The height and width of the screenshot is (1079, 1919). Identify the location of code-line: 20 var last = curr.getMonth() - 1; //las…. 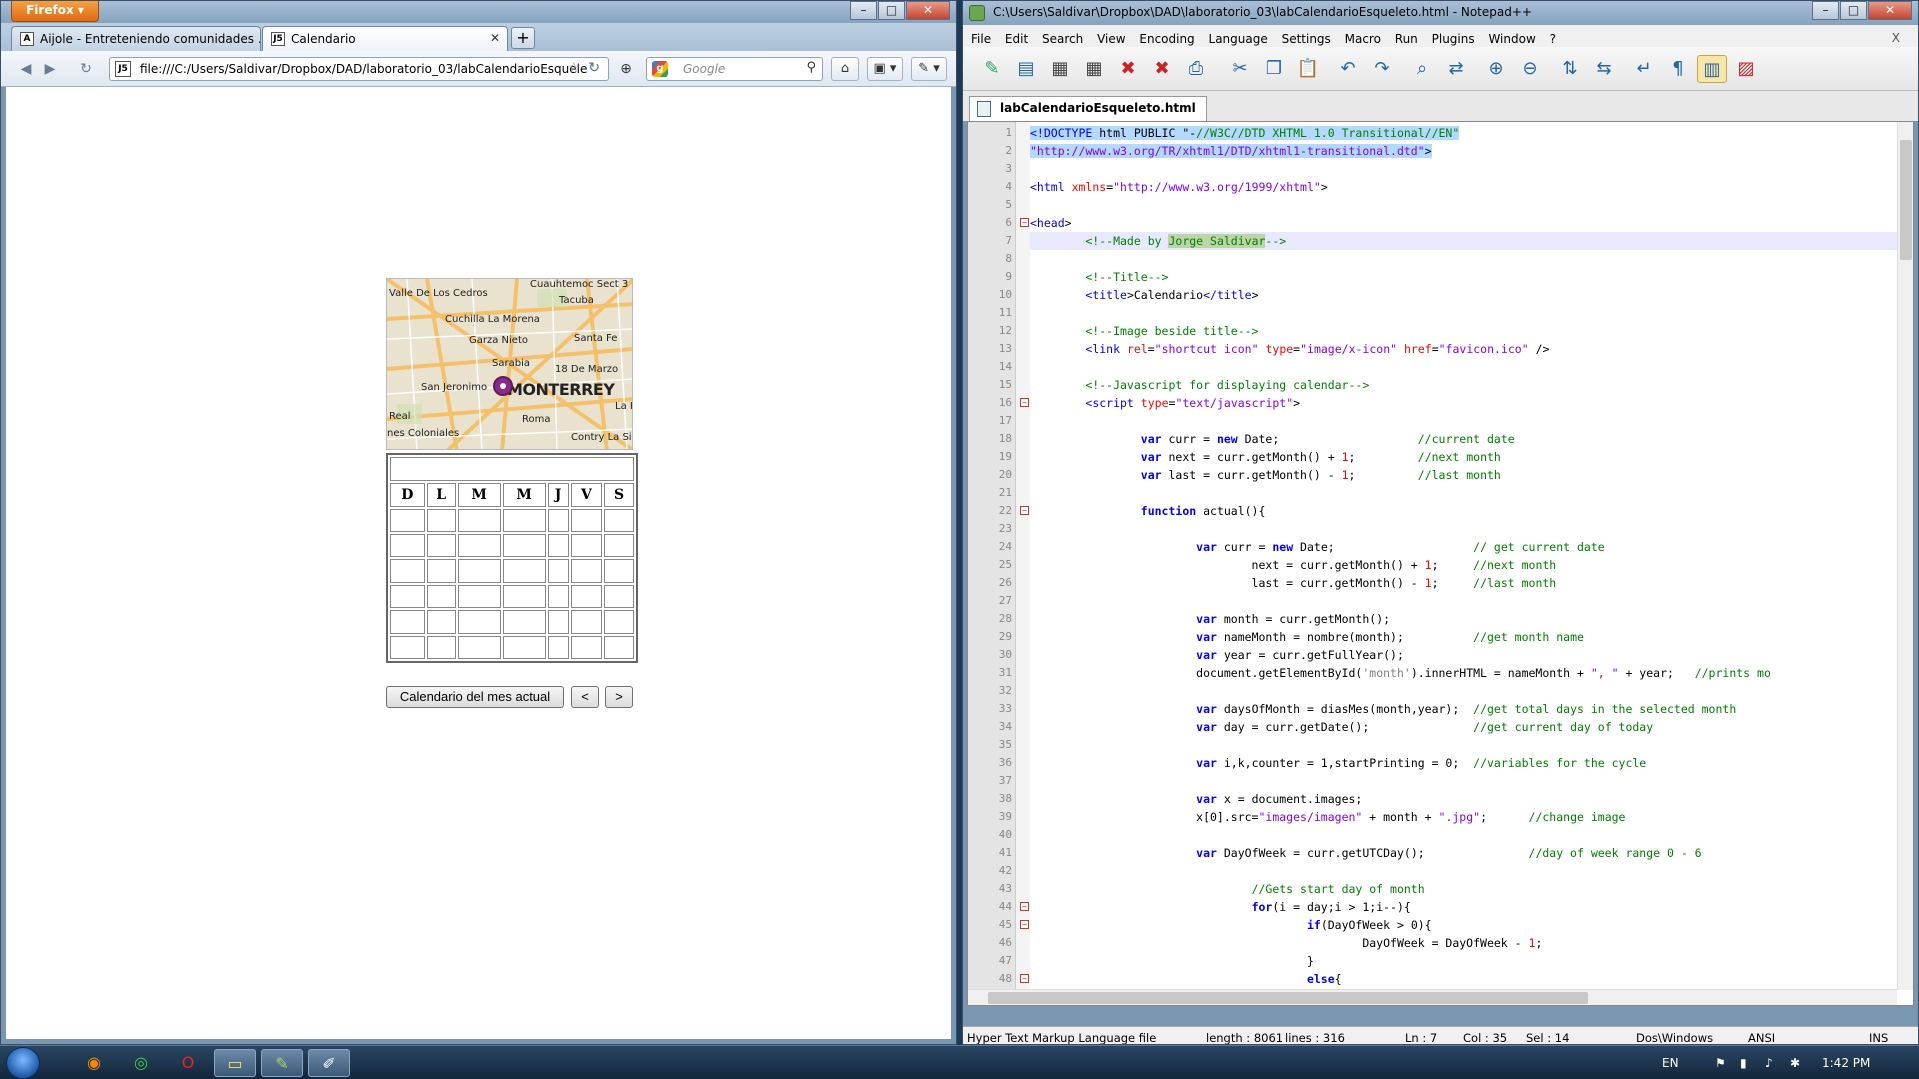
(1449, 475).